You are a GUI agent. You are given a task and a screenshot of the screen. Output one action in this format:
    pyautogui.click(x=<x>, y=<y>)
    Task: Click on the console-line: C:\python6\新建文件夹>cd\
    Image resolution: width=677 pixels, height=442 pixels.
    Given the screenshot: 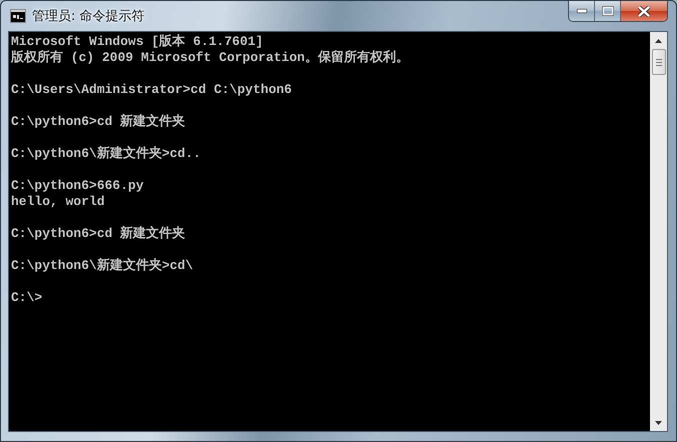 What is the action you would take?
    pyautogui.click(x=102, y=266)
    